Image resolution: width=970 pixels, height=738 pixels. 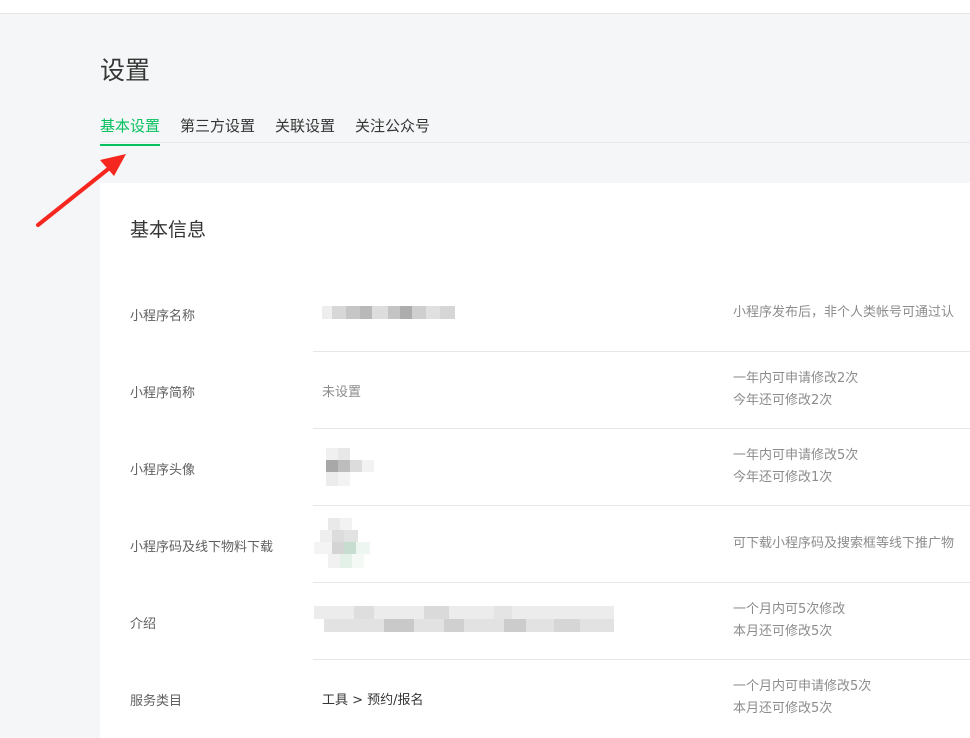 What do you see at coordinates (789, 609) in the screenshot?
I see `hint-line: 一个月内可5次修改` at bounding box center [789, 609].